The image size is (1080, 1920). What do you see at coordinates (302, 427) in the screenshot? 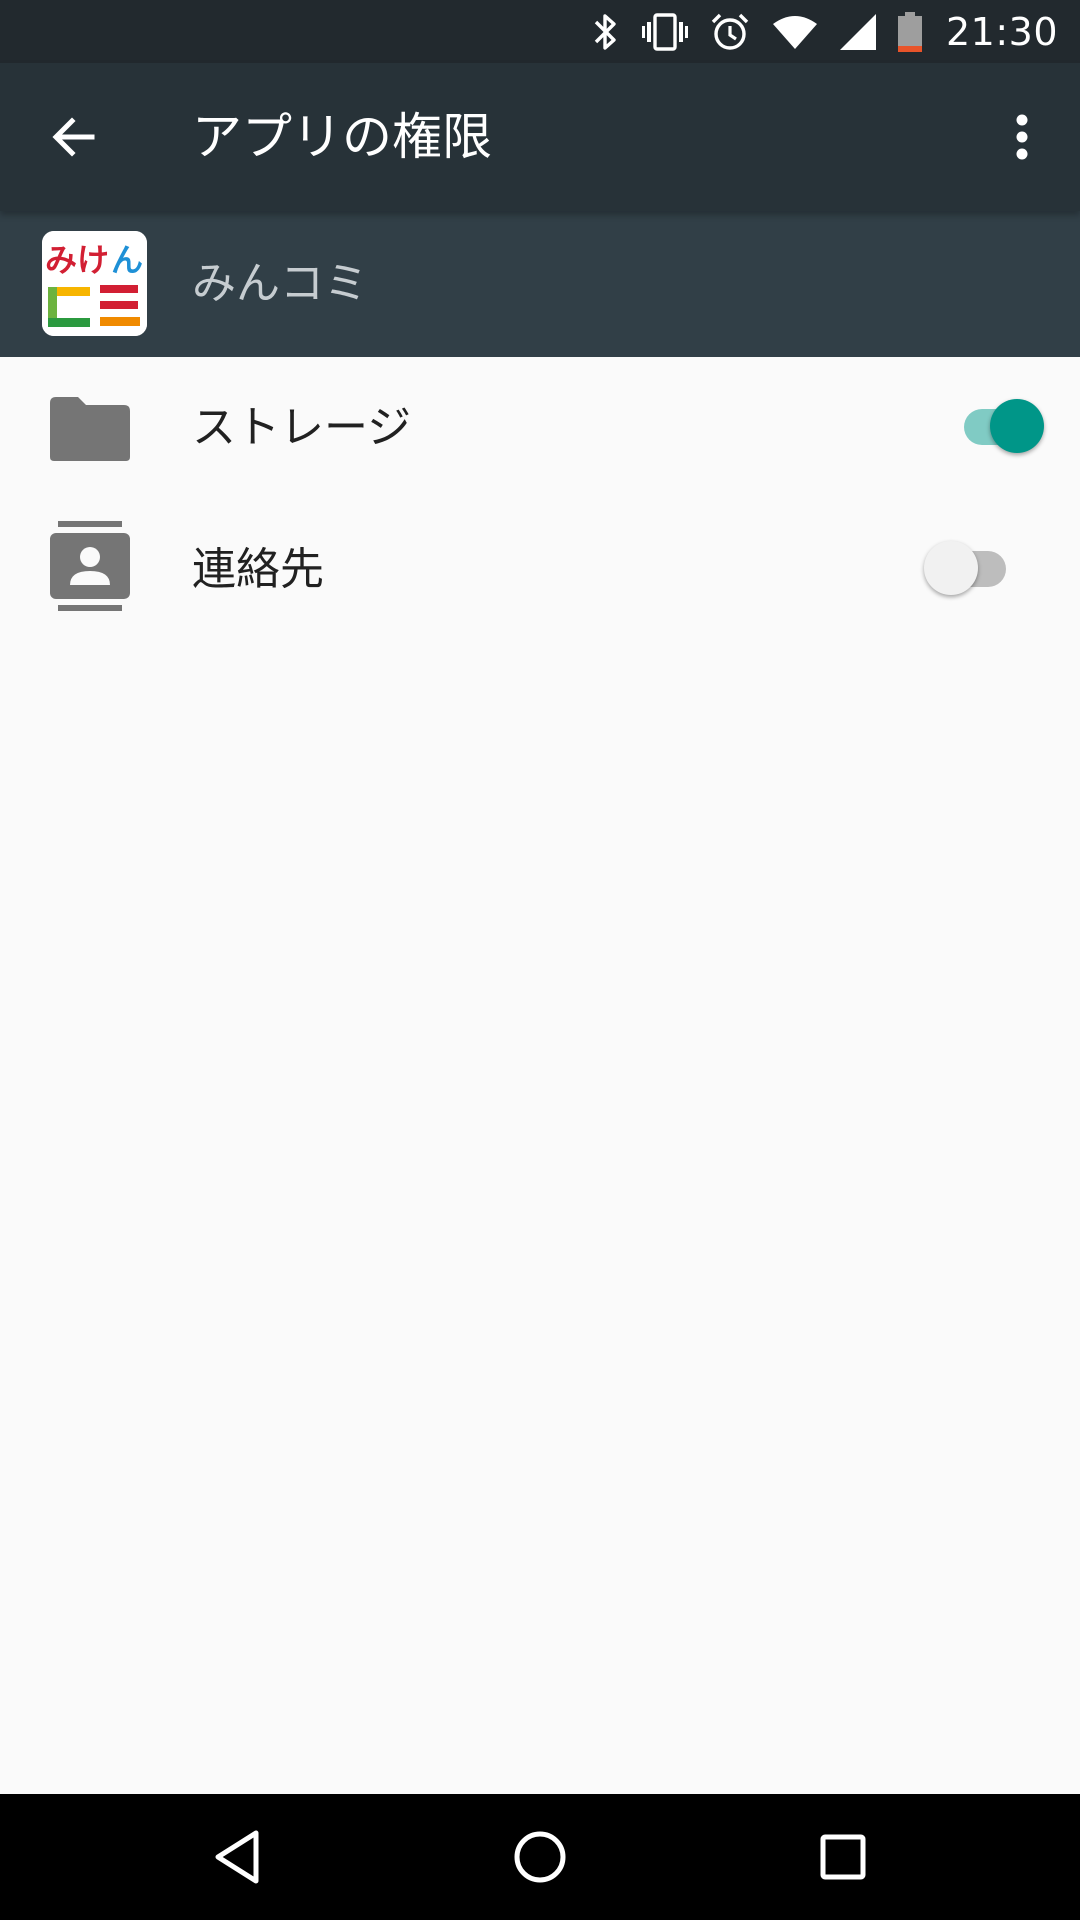
I see `permission-label: ストレージ` at bounding box center [302, 427].